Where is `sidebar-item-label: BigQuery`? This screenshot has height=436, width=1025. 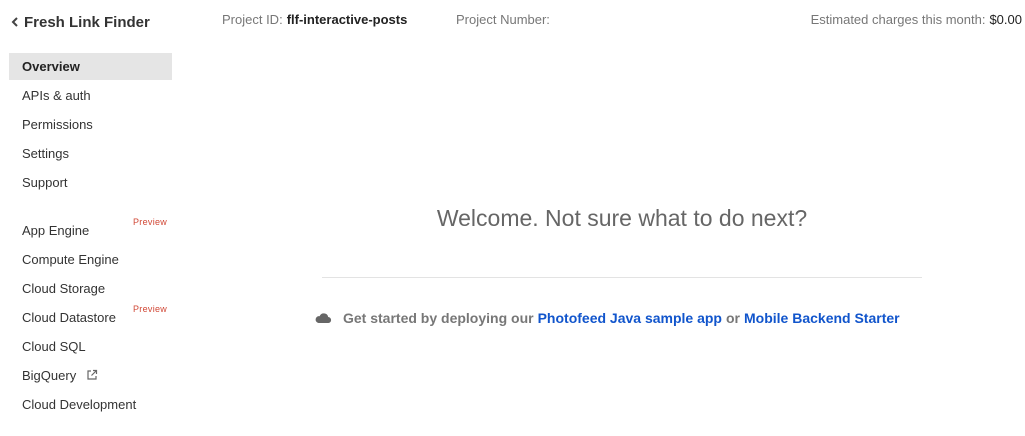
sidebar-item-label: BigQuery is located at coordinates (49, 375).